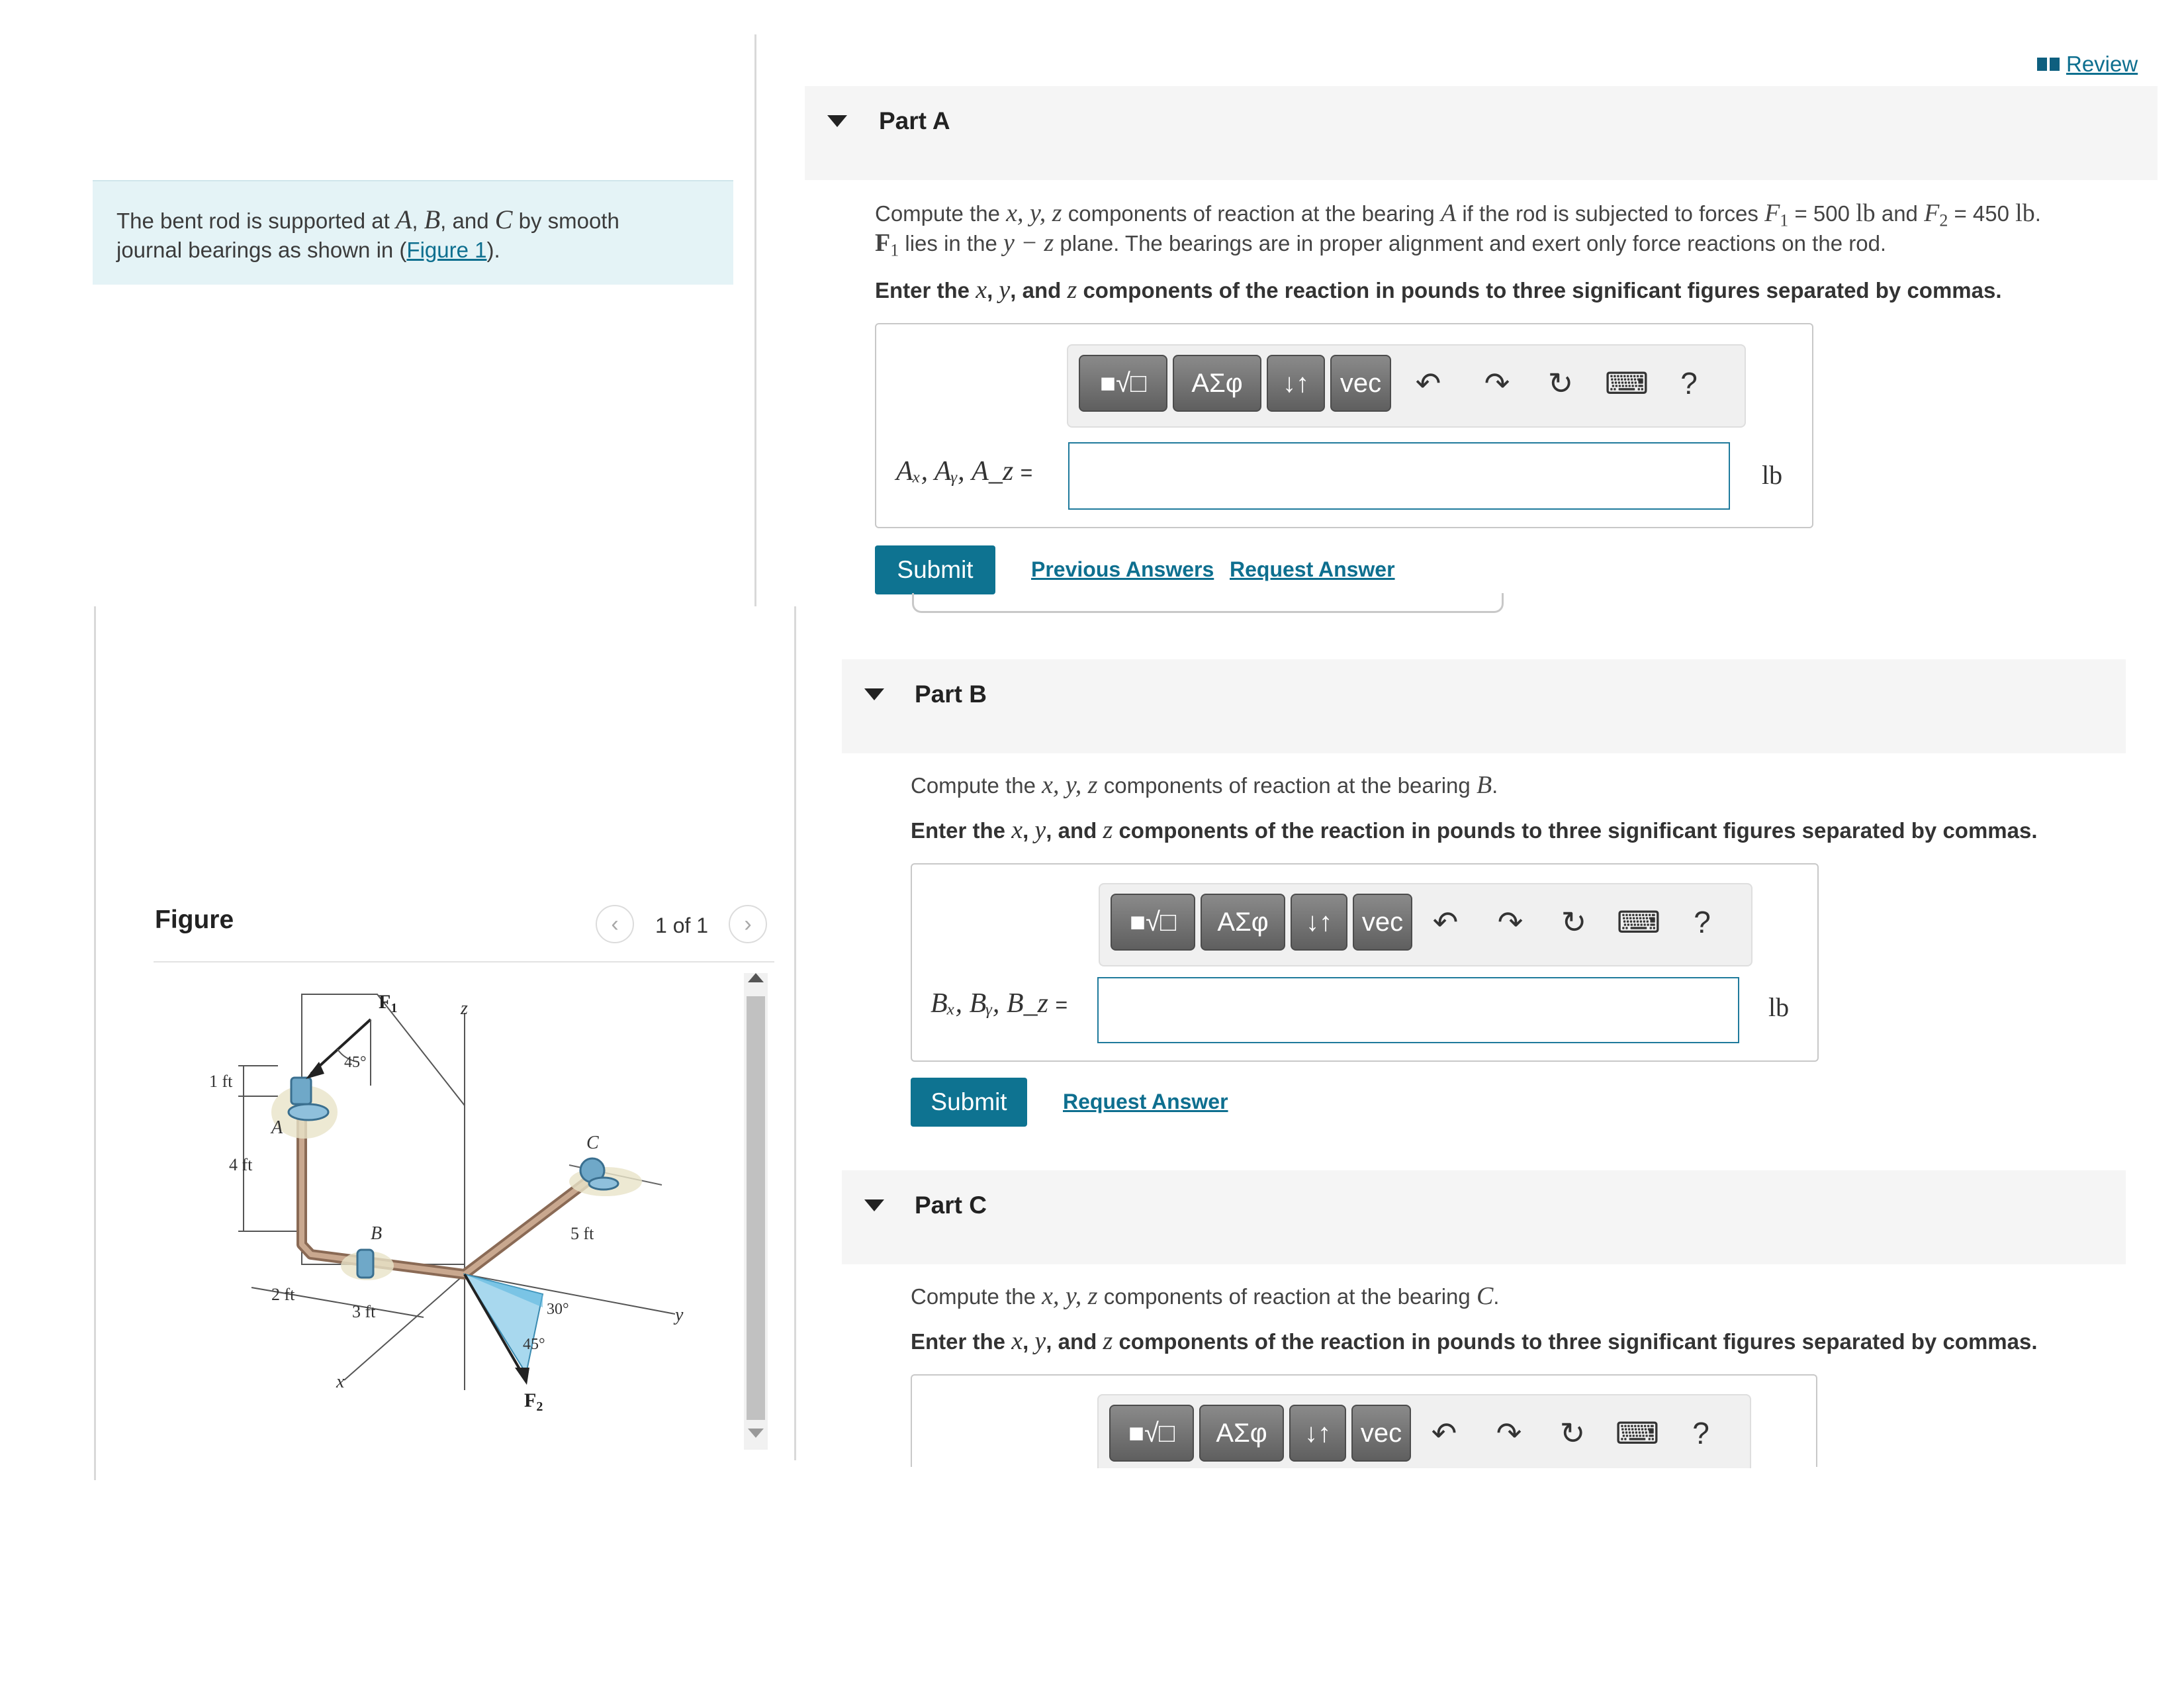 This screenshot has width=2184, height=1688. Describe the element at coordinates (95, 1043) in the screenshot. I see `left-panel-divider-left` at that location.